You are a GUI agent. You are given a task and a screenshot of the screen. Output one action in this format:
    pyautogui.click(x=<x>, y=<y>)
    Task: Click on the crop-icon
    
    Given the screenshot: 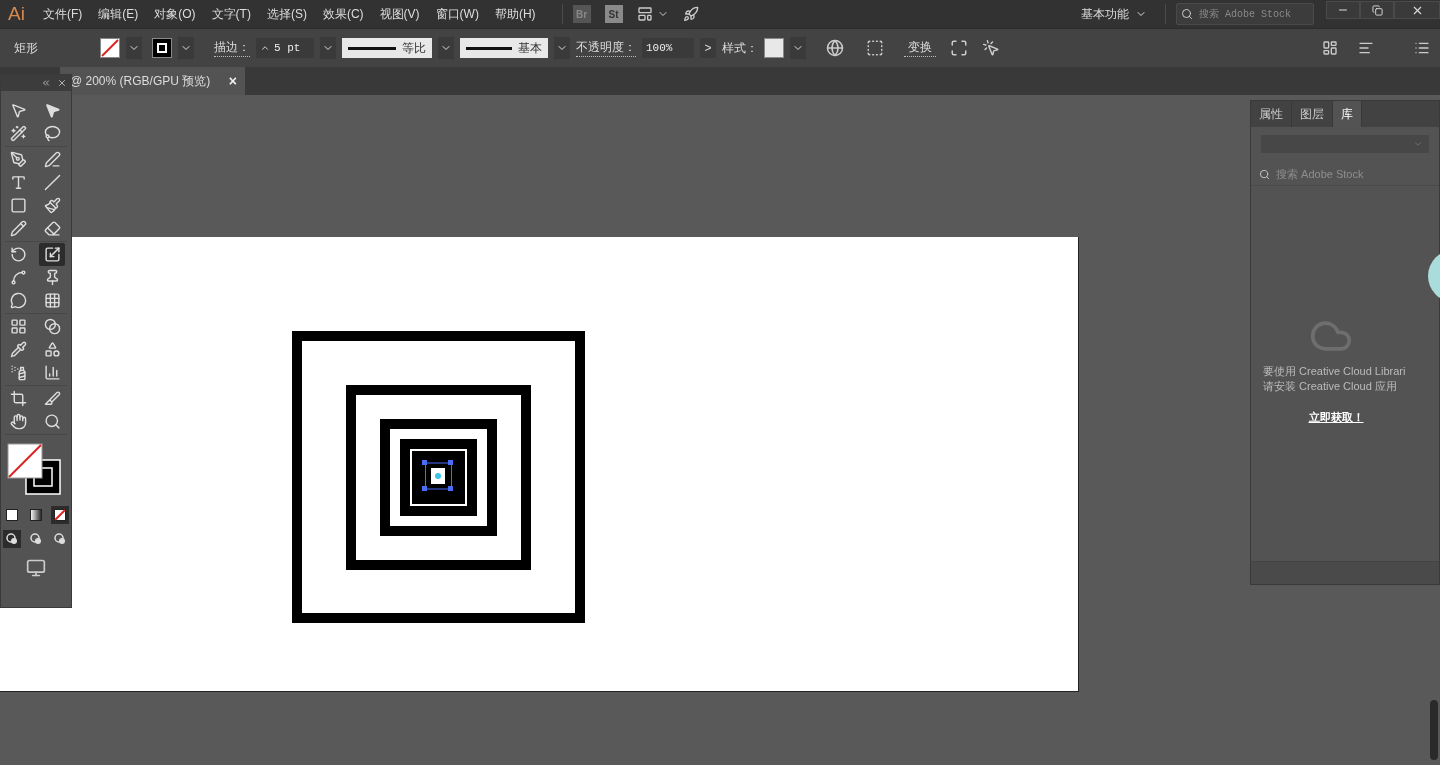 What is the action you would take?
    pyautogui.click(x=18, y=398)
    